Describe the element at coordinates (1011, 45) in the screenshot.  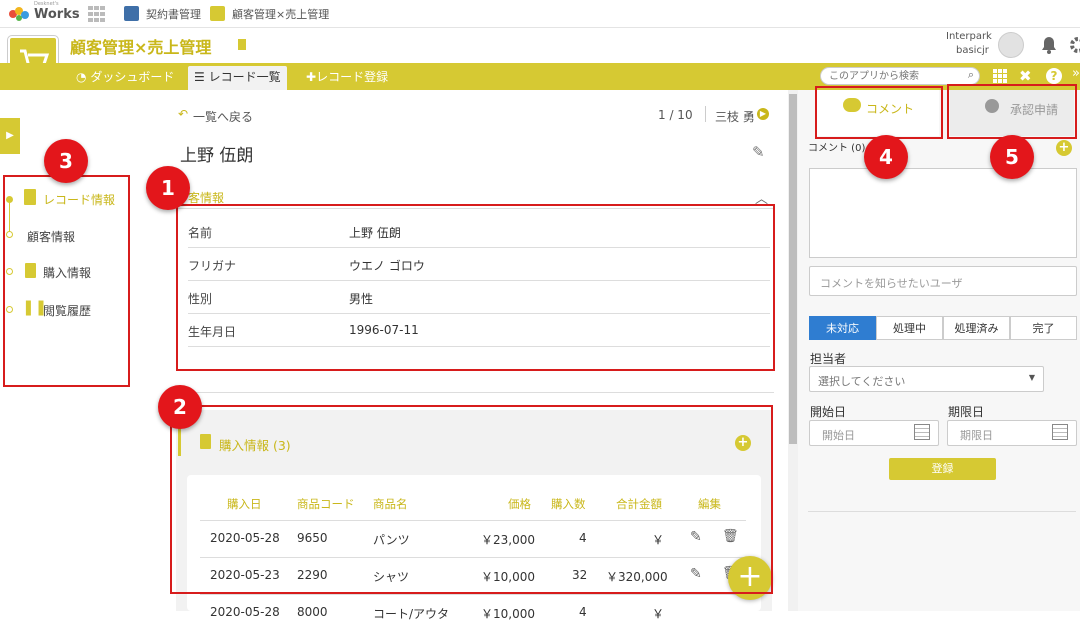
I see `avatar` at that location.